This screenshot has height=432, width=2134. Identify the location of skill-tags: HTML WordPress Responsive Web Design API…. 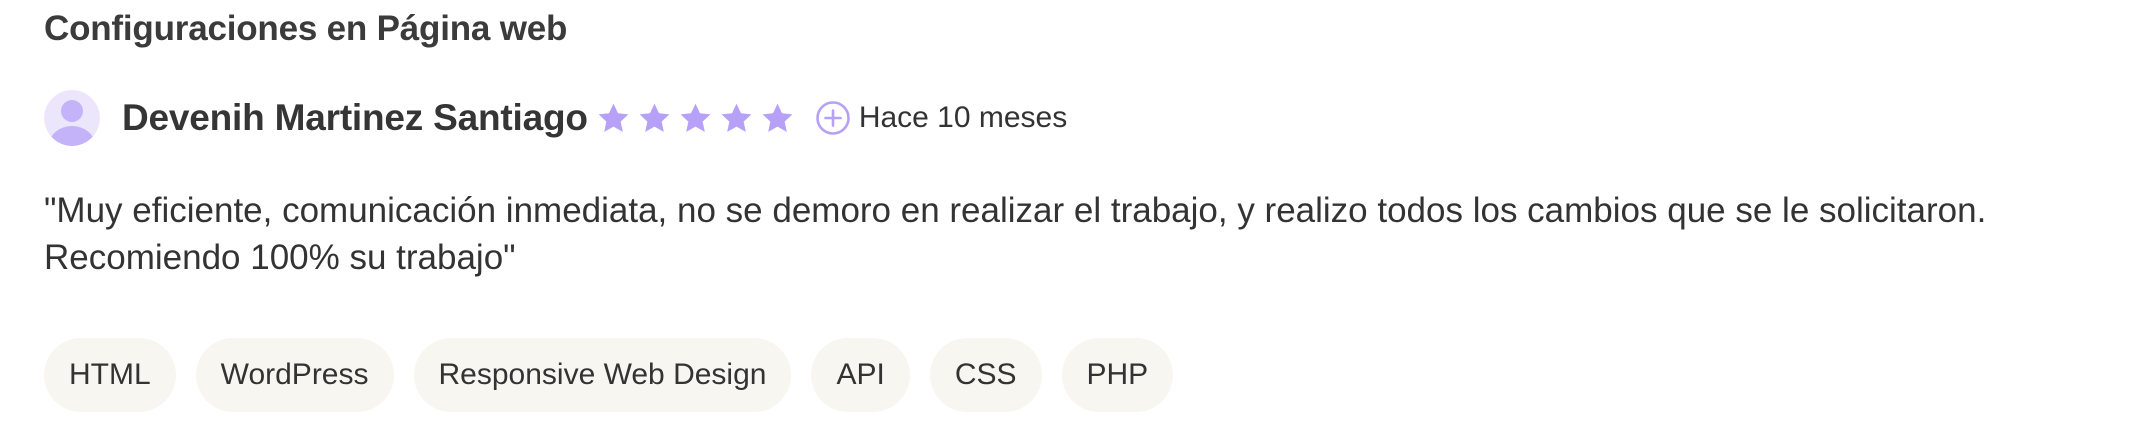
(609, 375).